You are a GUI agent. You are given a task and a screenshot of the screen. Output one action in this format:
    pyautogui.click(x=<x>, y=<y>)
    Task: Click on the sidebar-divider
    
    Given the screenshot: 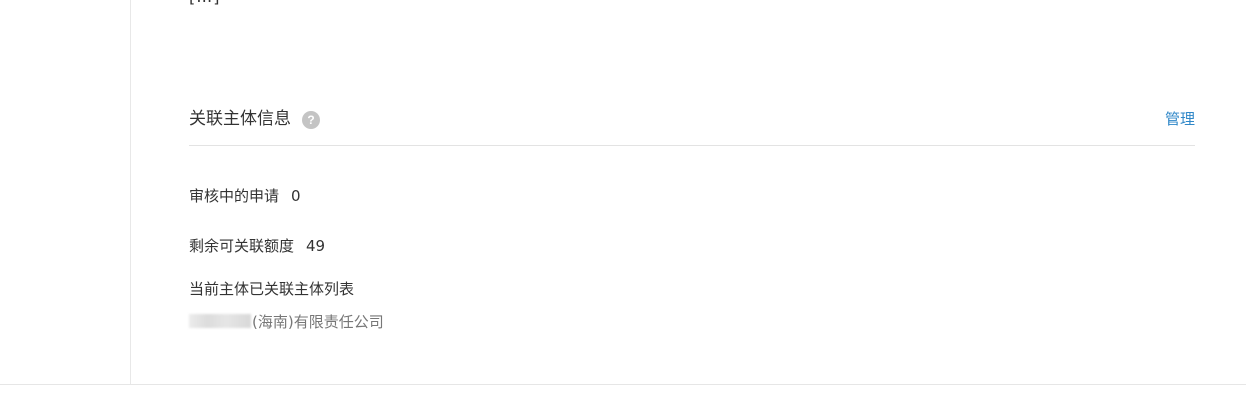 What is the action you would take?
    pyautogui.click(x=130, y=192)
    